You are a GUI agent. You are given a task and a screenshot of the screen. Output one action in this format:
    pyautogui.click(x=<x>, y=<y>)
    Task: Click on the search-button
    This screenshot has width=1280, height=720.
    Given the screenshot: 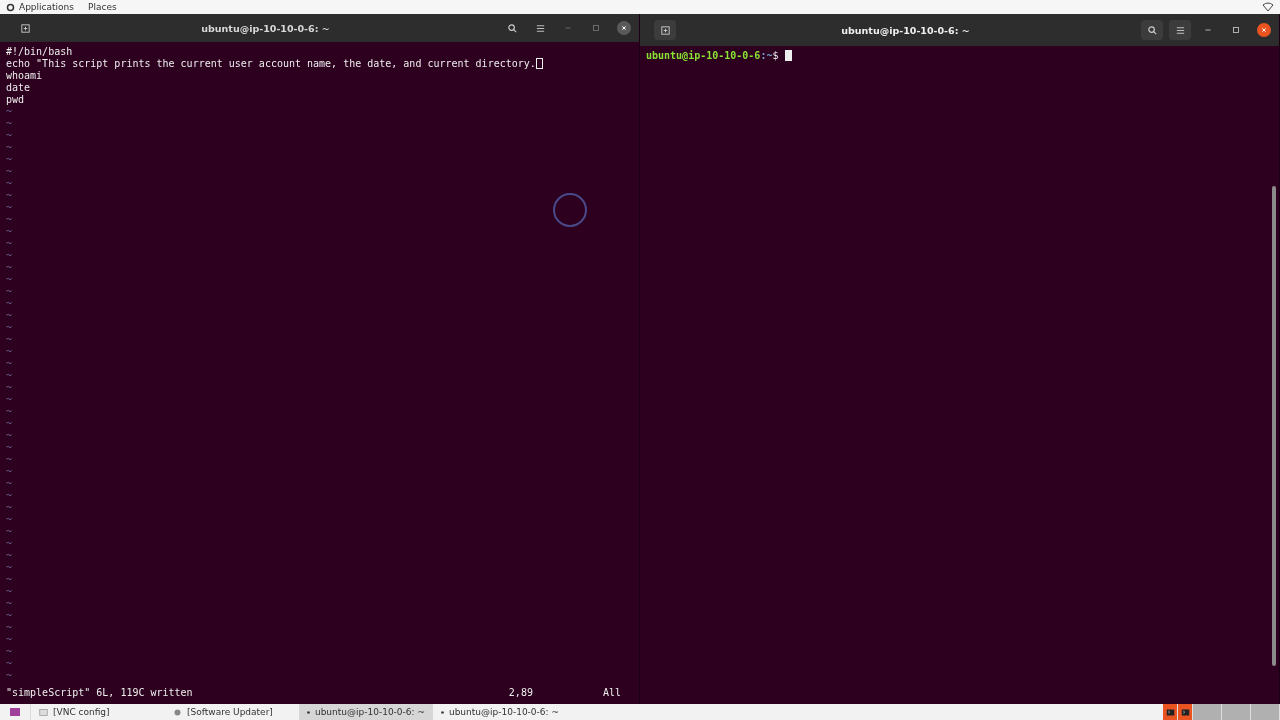 What is the action you would take?
    pyautogui.click(x=1152, y=30)
    